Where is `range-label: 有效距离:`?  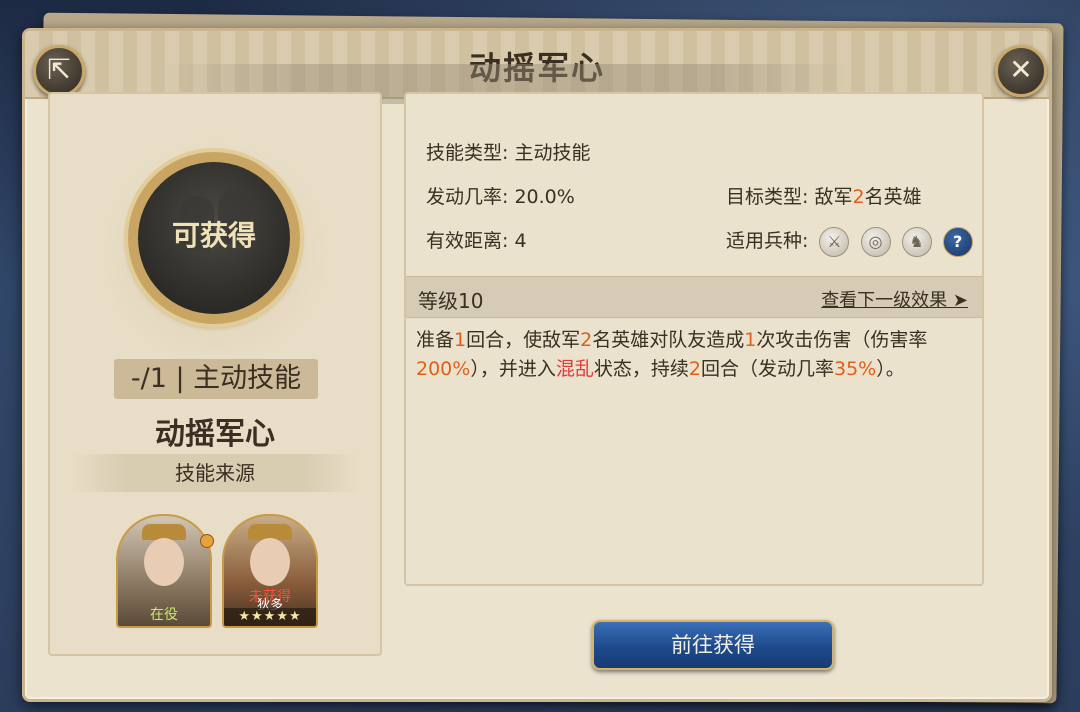 range-label: 有效距离: is located at coordinates (467, 241).